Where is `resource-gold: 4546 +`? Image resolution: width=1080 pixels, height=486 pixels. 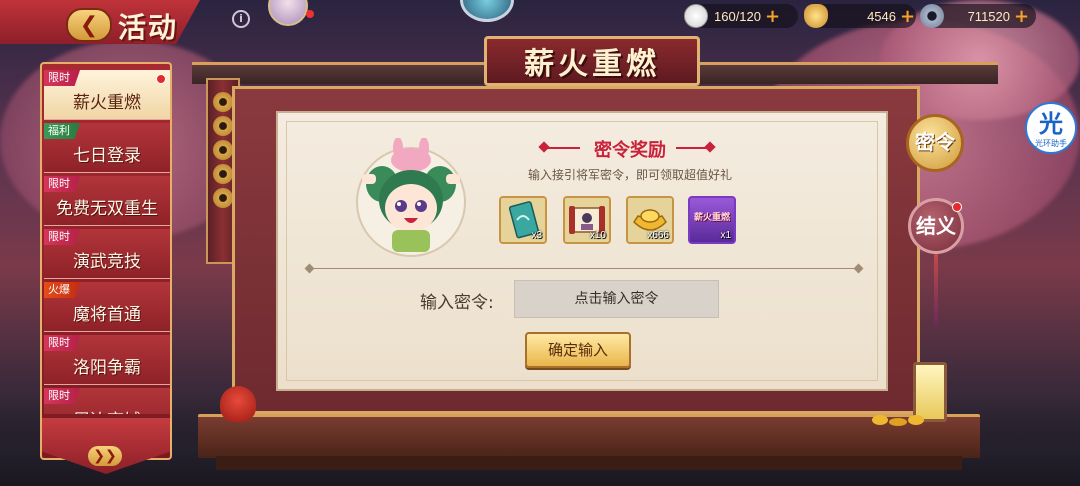
resource-gold: 4546 + is located at coordinates (860, 16).